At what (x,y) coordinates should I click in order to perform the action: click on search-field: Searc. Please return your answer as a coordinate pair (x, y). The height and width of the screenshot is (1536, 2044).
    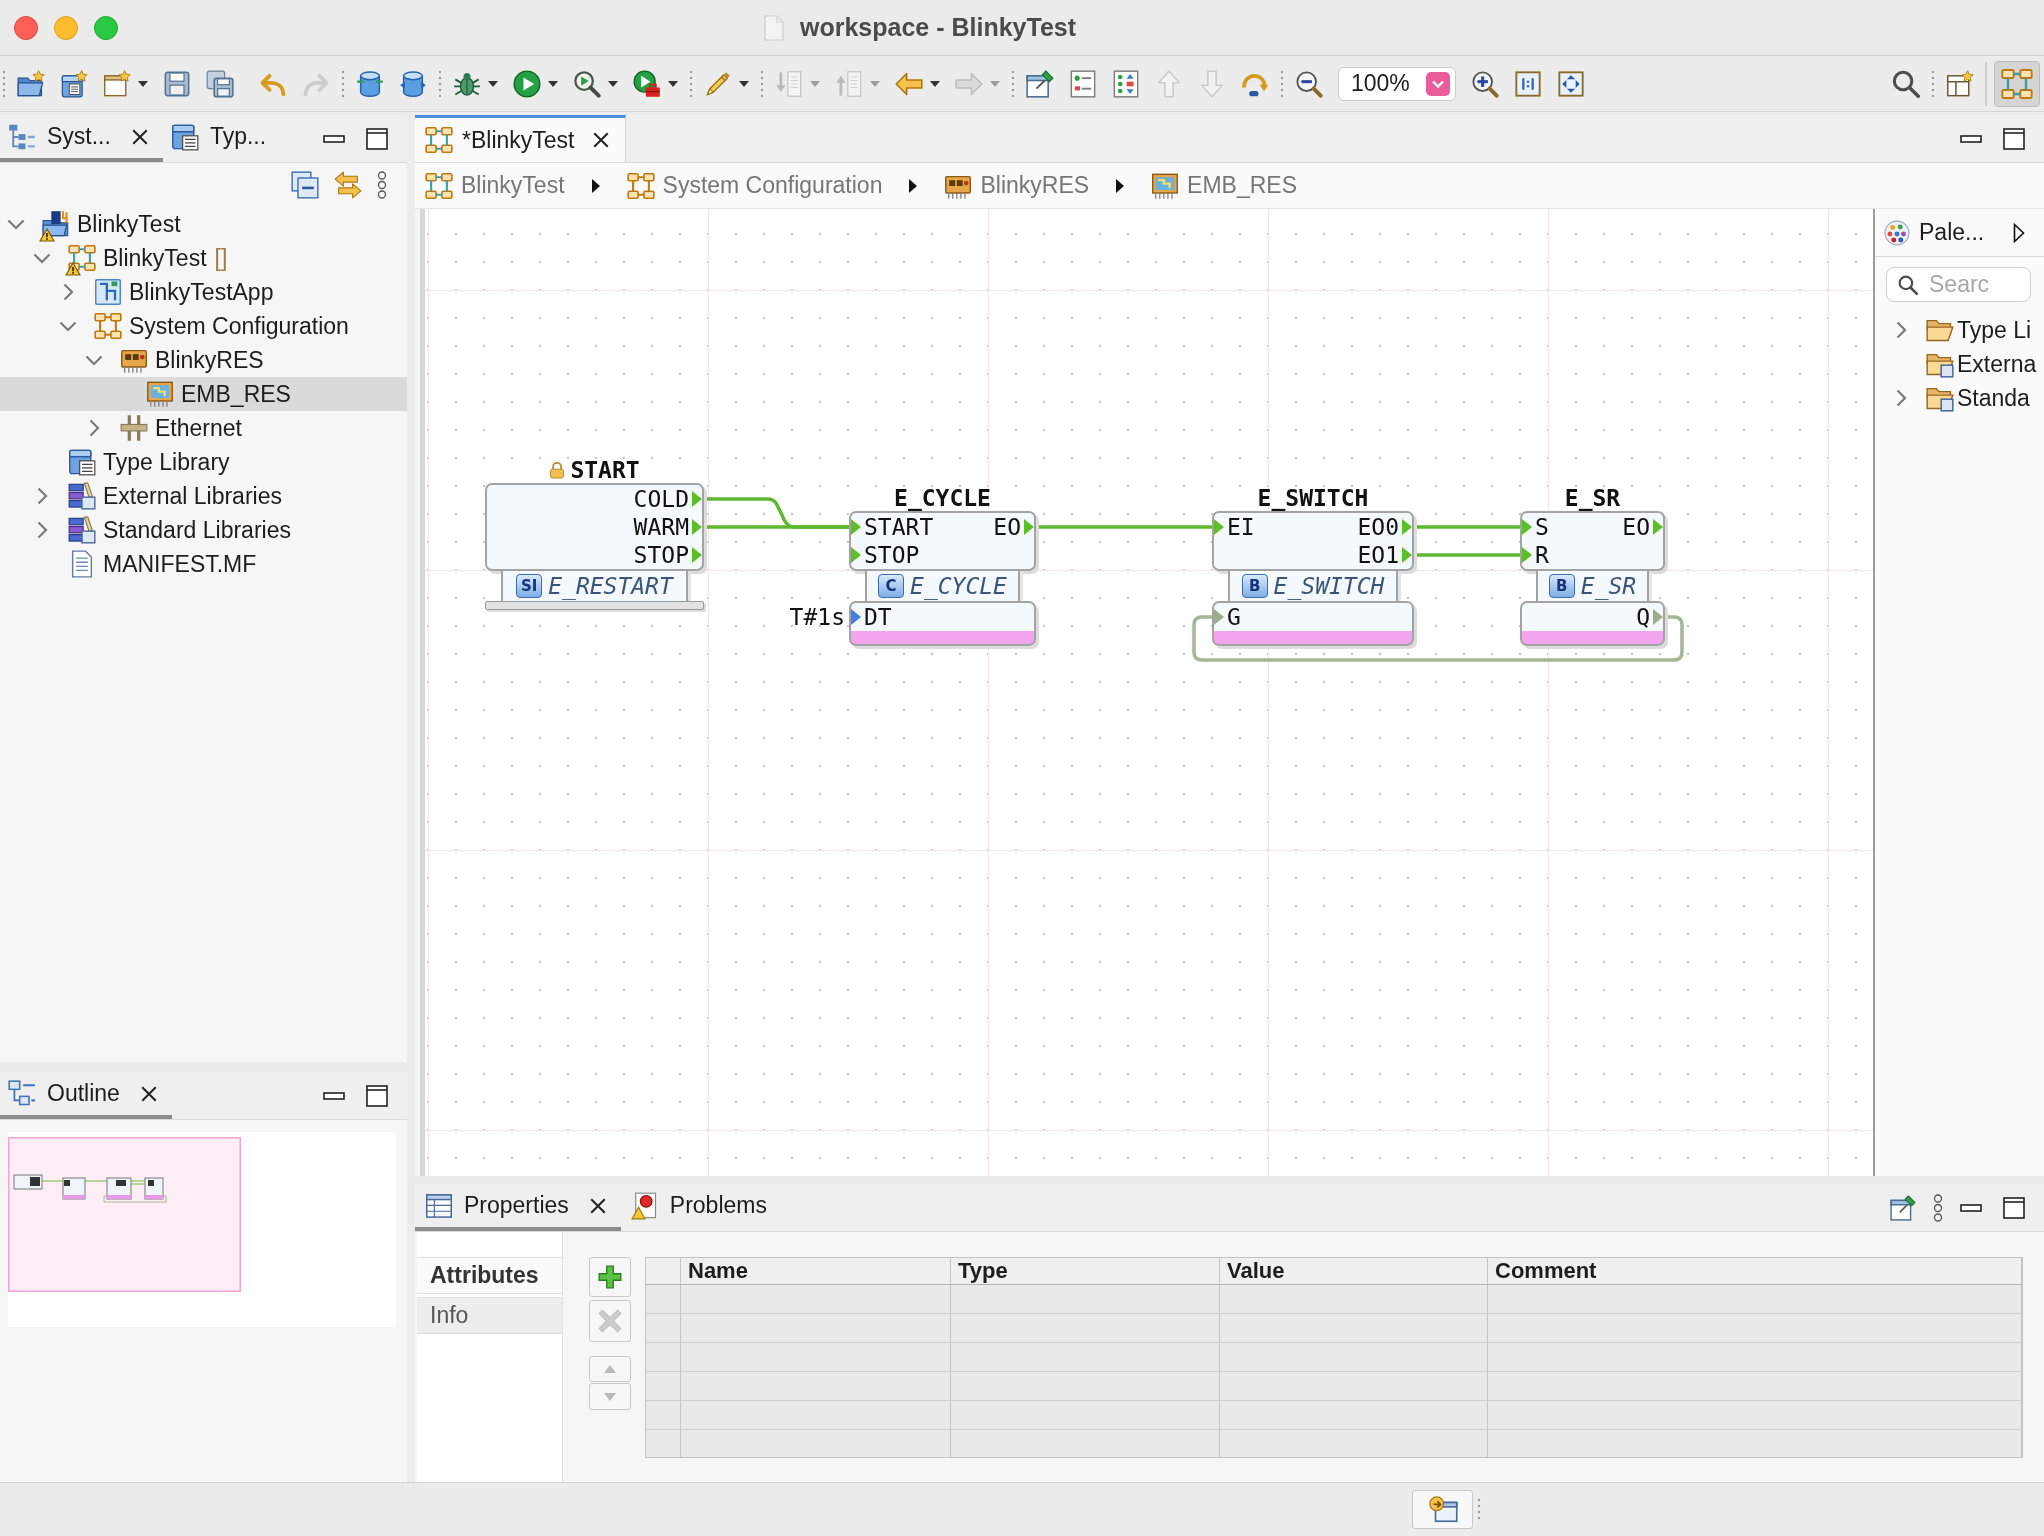
    Looking at the image, I should click on (1958, 284).